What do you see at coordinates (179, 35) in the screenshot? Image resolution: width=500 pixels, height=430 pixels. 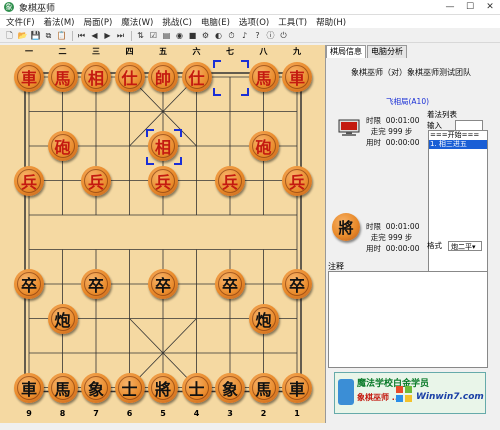 I see `engine-icon: ◉` at bounding box center [179, 35].